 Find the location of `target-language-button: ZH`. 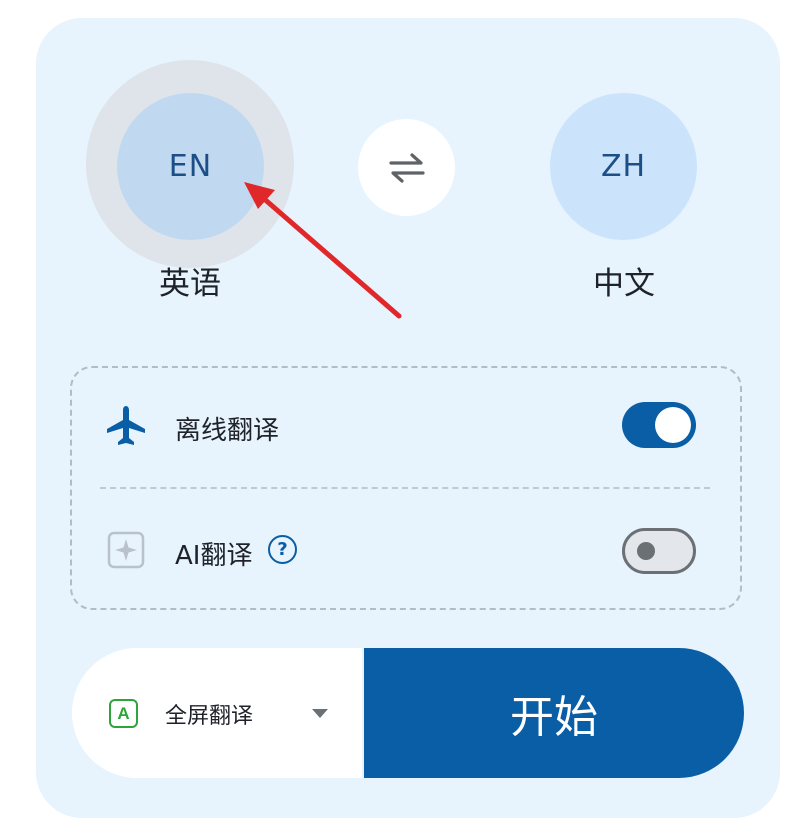

target-language-button: ZH is located at coordinates (623, 166).